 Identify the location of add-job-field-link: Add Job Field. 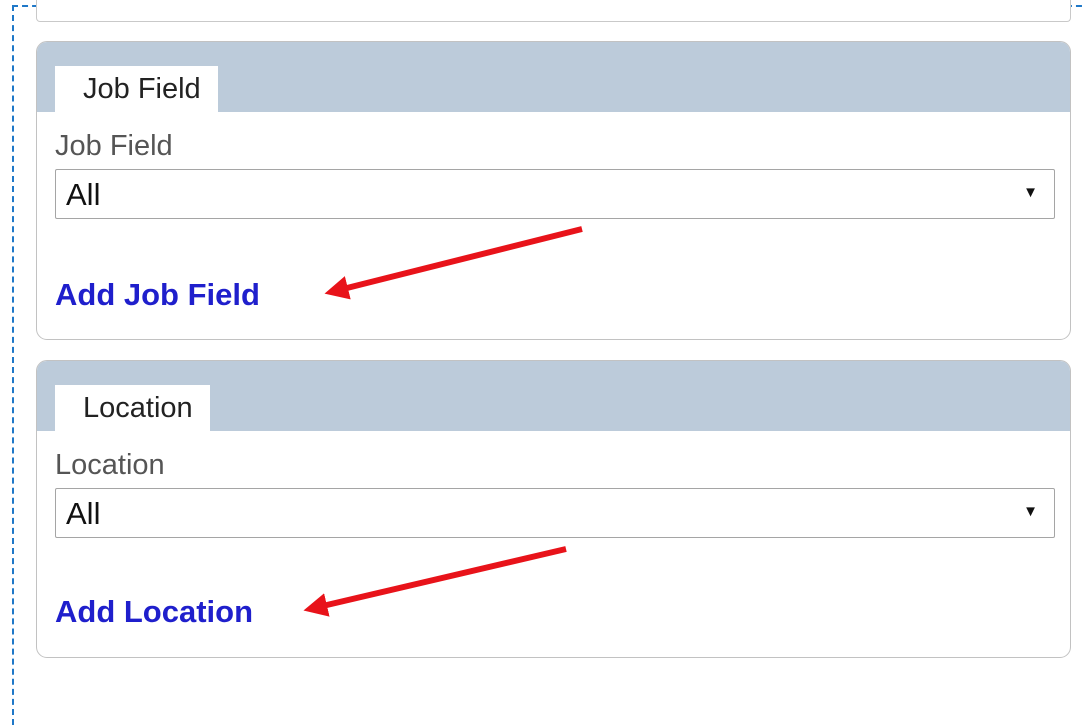
(157, 295).